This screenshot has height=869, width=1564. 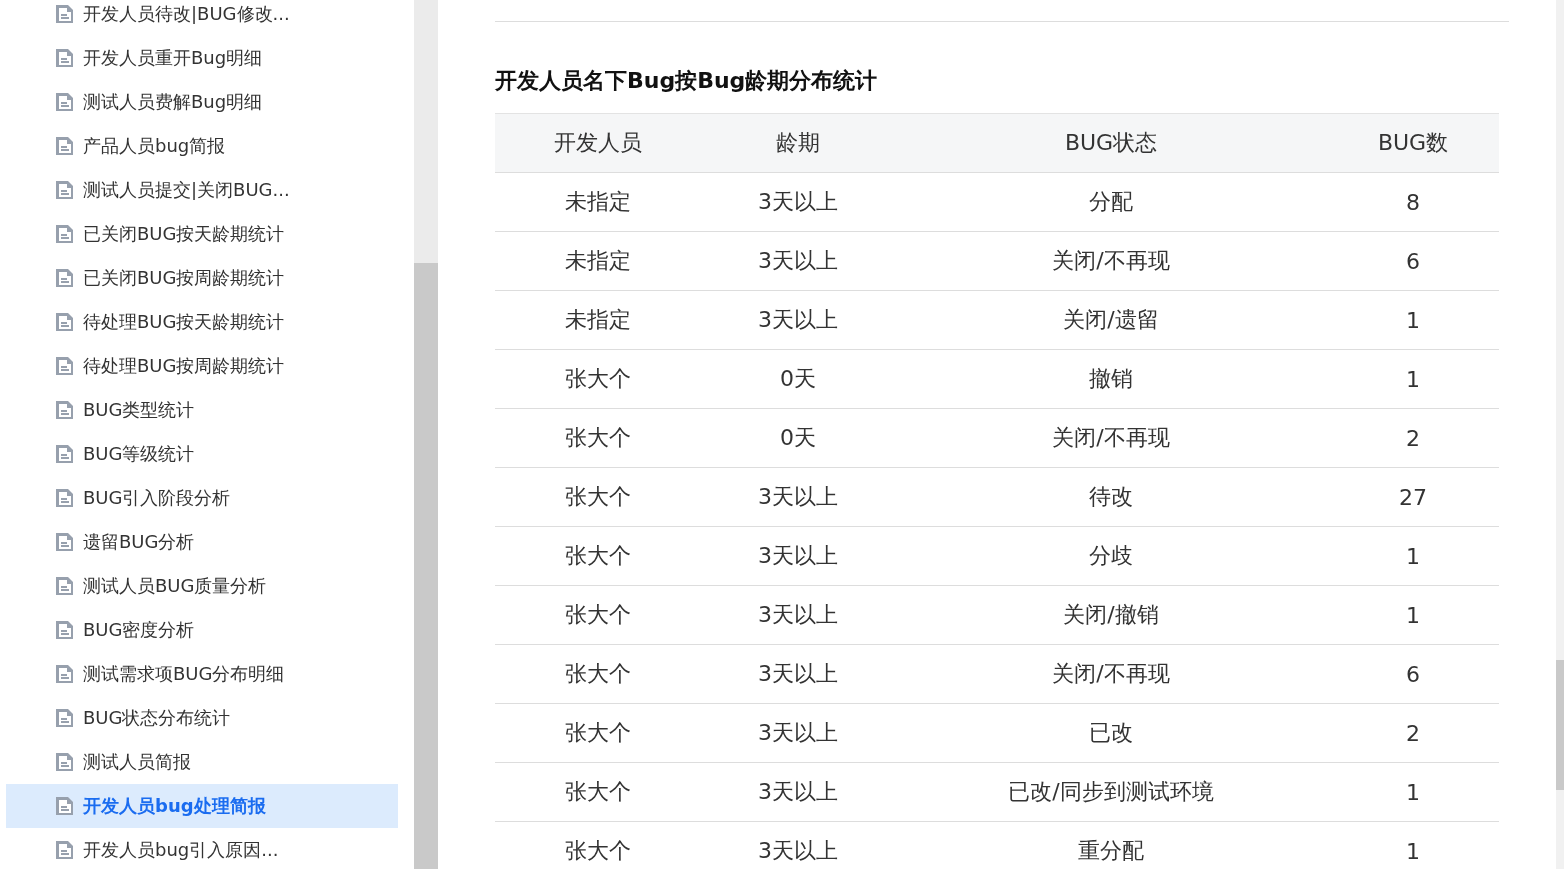 I want to click on section-title: 开发人员名下Bug按Bug龄期分布统计, so click(x=687, y=81).